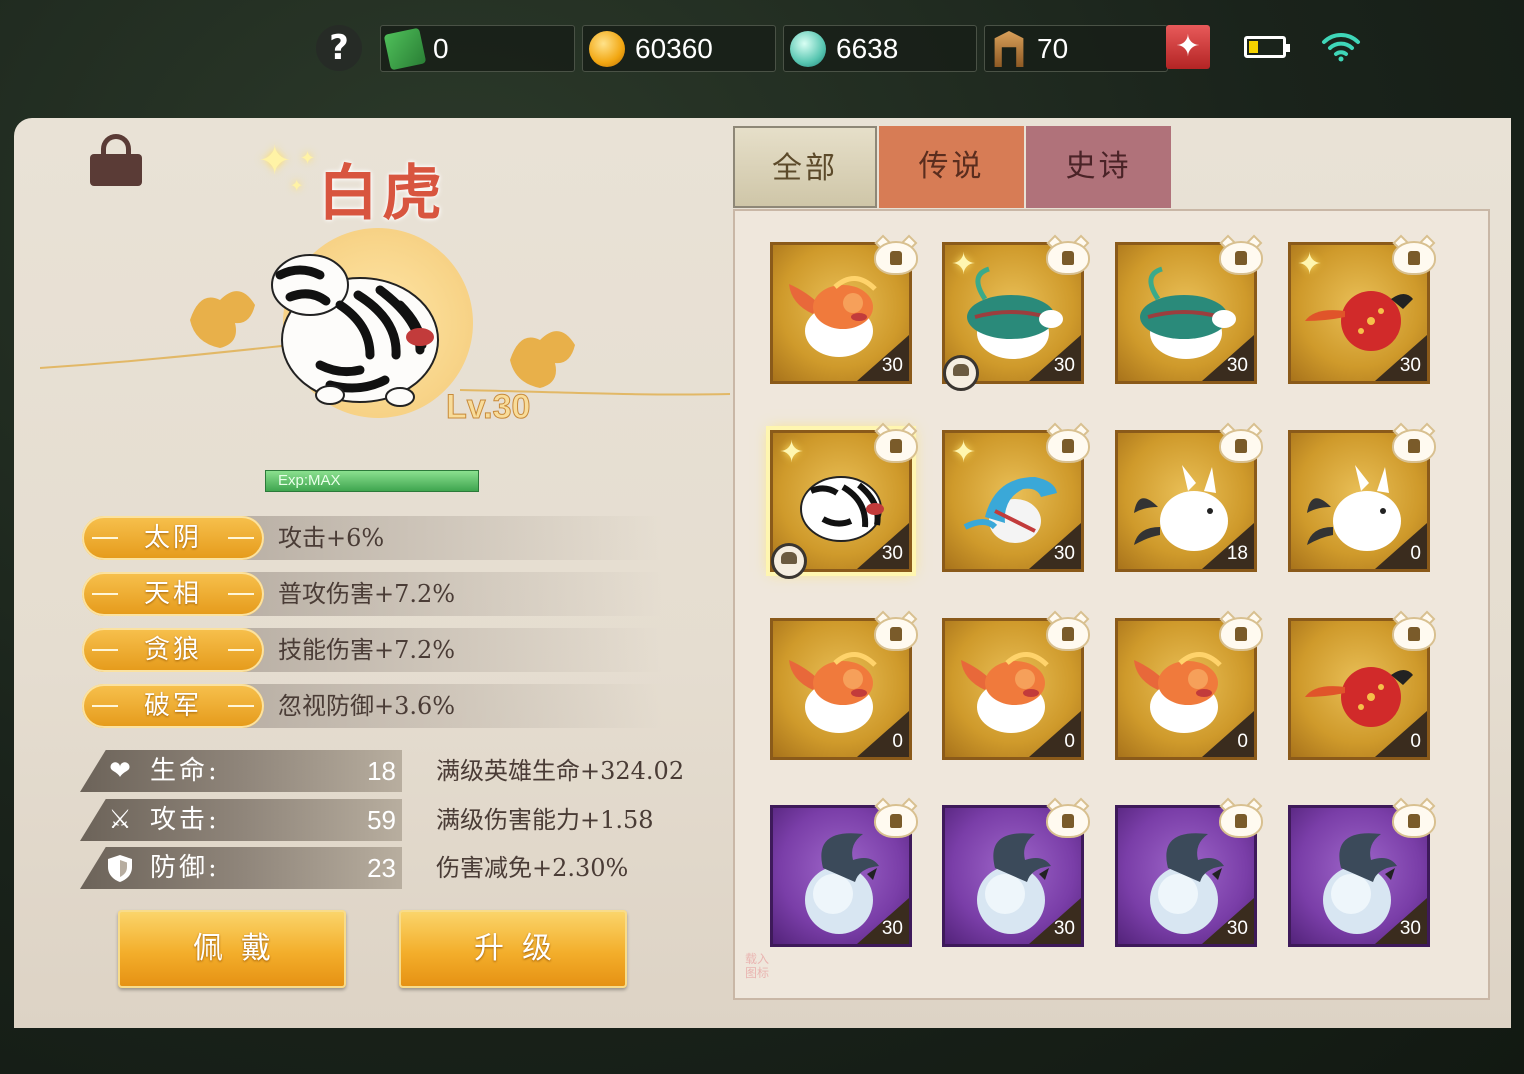 The height and width of the screenshot is (1074, 1524). Describe the element at coordinates (488, 407) in the screenshot. I see `hero-level: Lv.30` at that location.